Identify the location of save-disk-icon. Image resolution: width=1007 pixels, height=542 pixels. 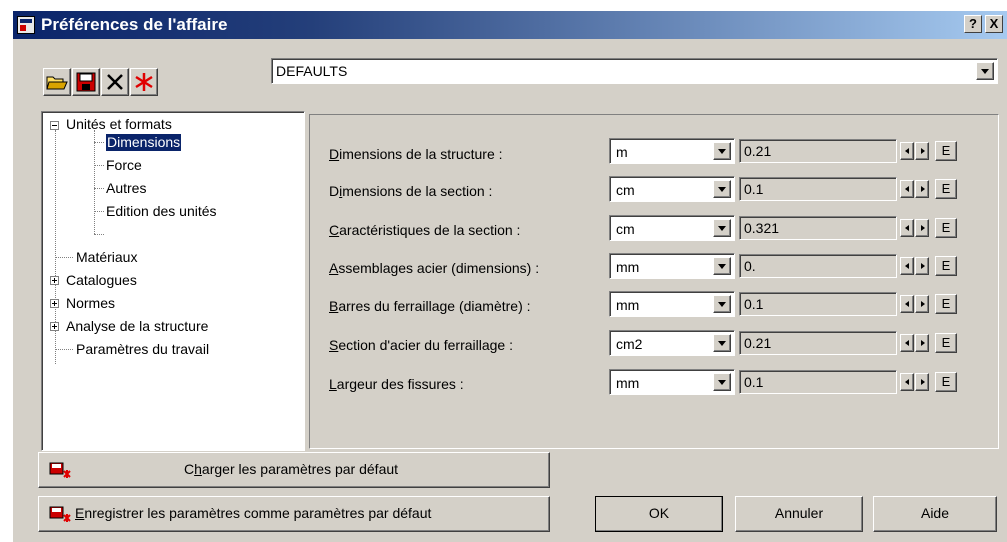
(86, 82).